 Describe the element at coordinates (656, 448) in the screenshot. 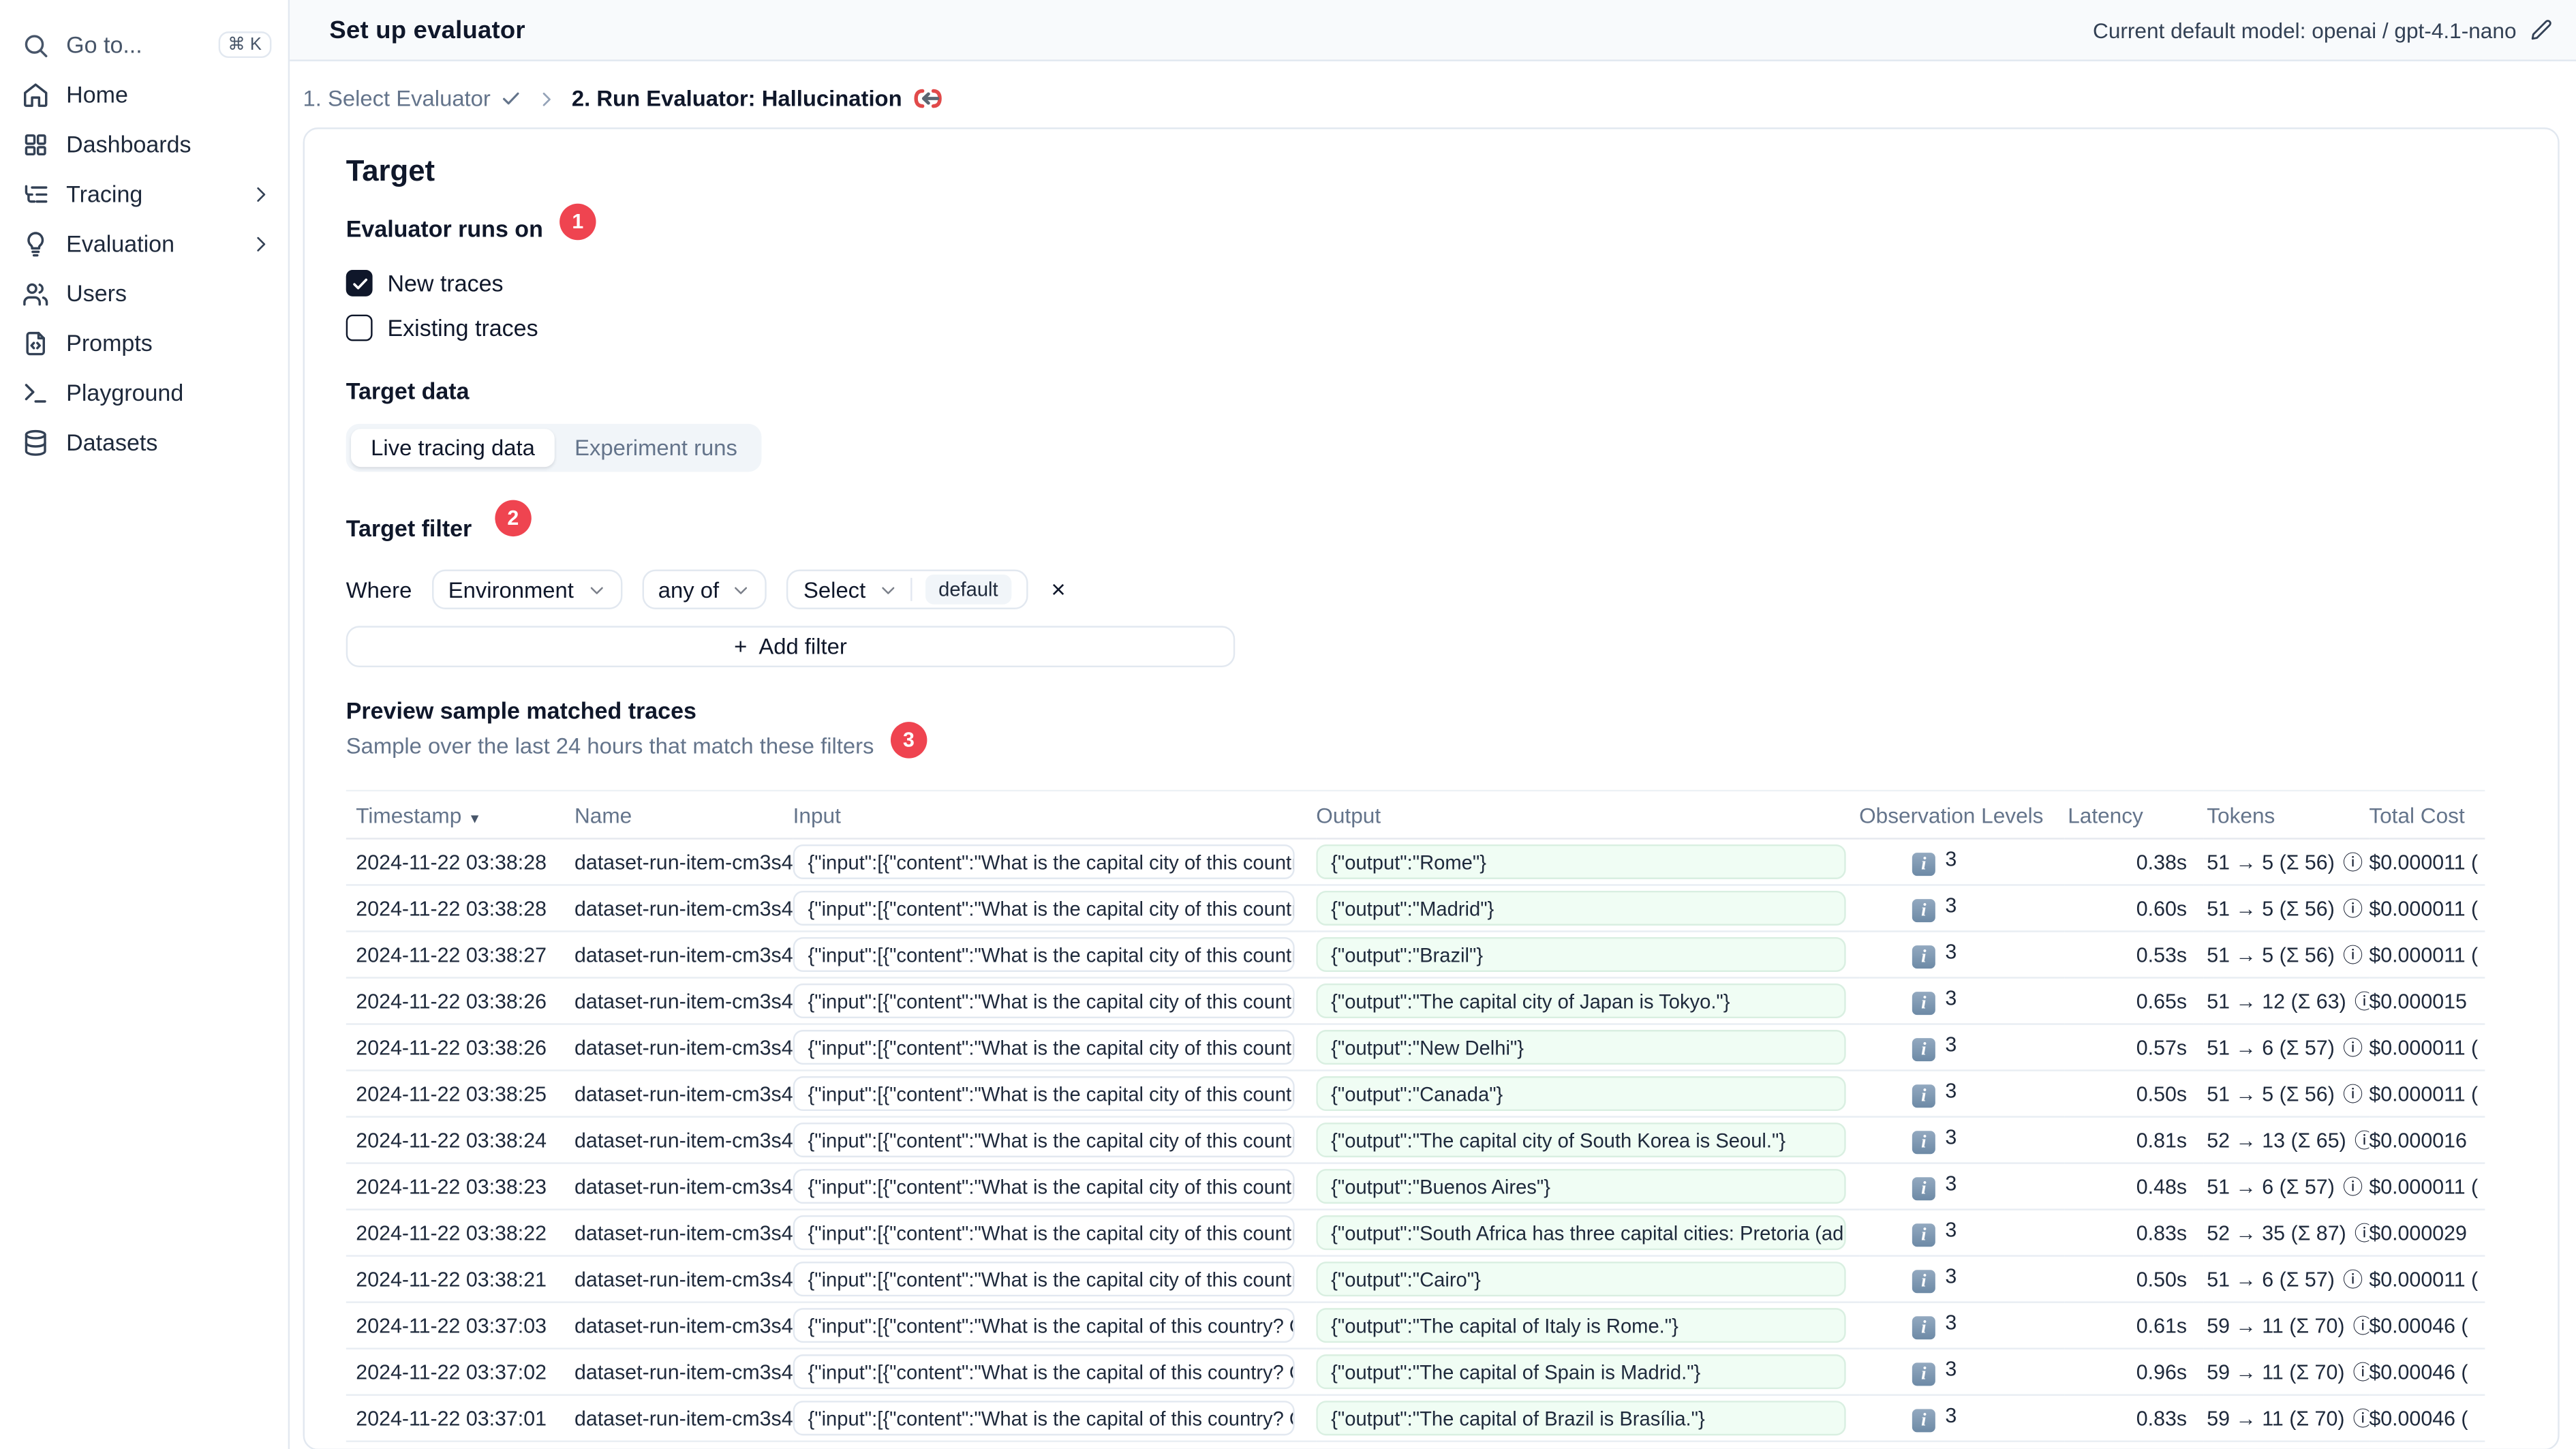

I see `tab-experiment-runs: Experiment runs` at that location.